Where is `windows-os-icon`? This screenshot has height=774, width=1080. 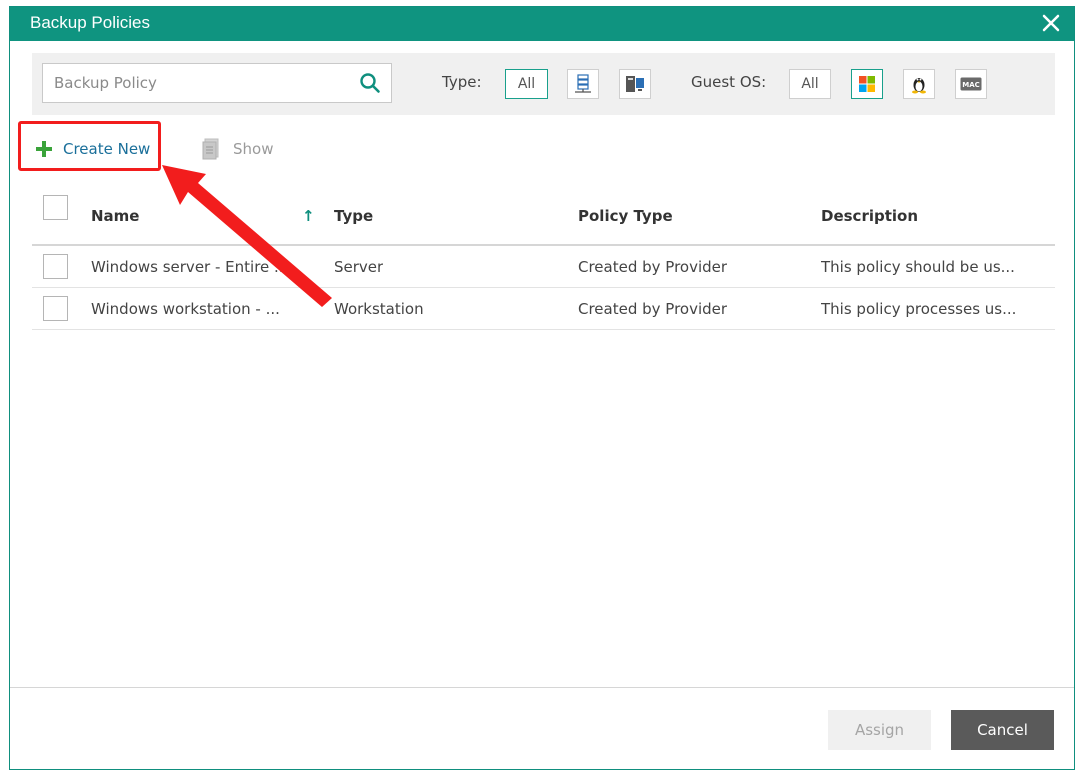
windows-os-icon is located at coordinates (867, 84).